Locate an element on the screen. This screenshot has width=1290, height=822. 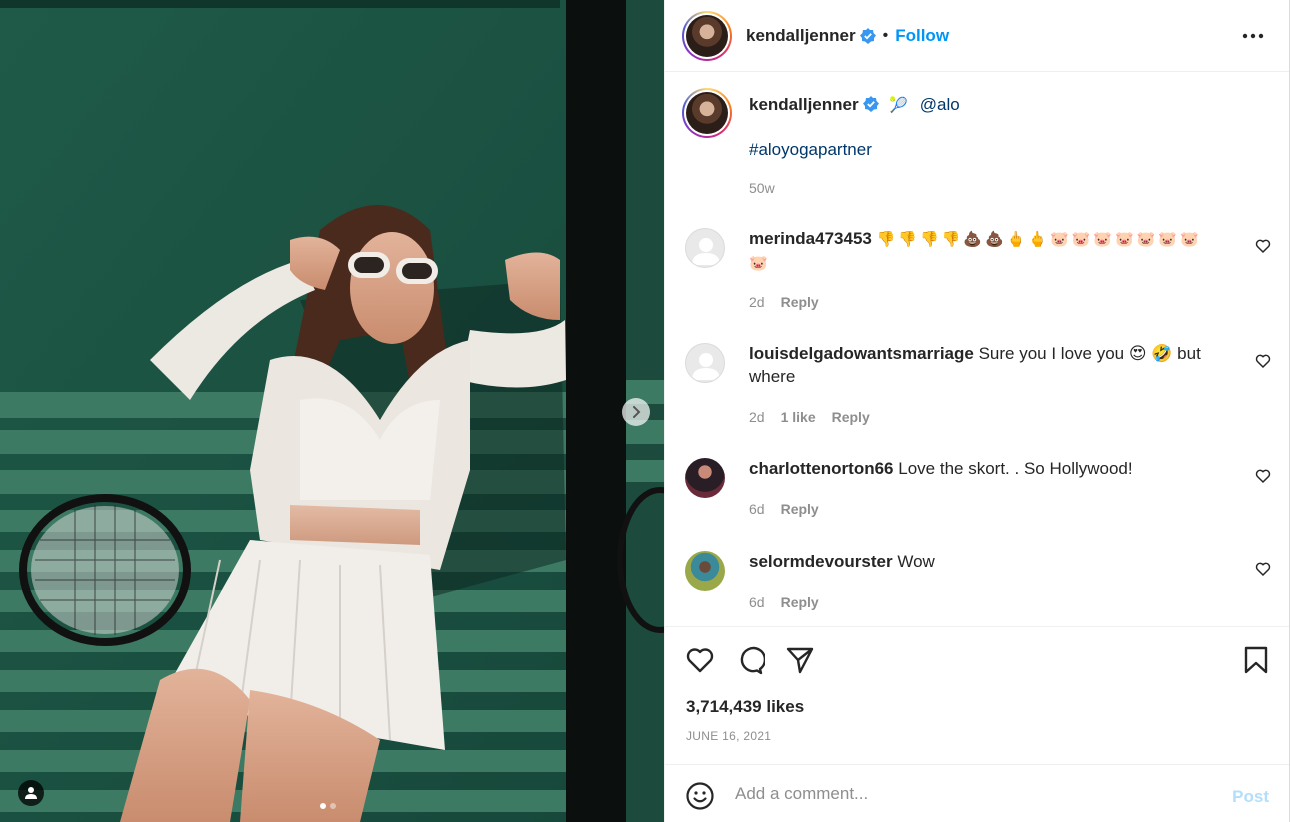
post-date: JUNE 16, 2021 is located at coordinates (729, 736).